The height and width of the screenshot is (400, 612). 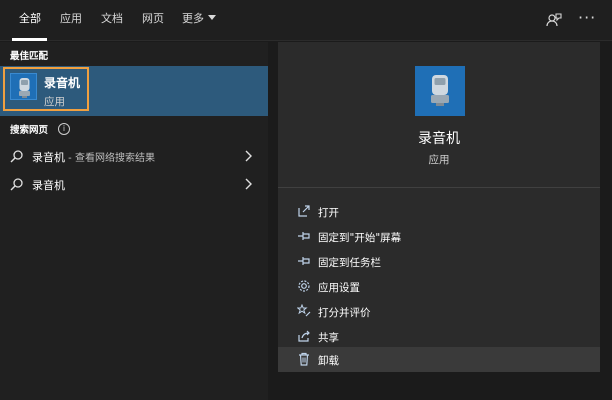 What do you see at coordinates (439, 236) in the screenshot?
I see `action-pin-start: 固定到"开始"屏幕` at bounding box center [439, 236].